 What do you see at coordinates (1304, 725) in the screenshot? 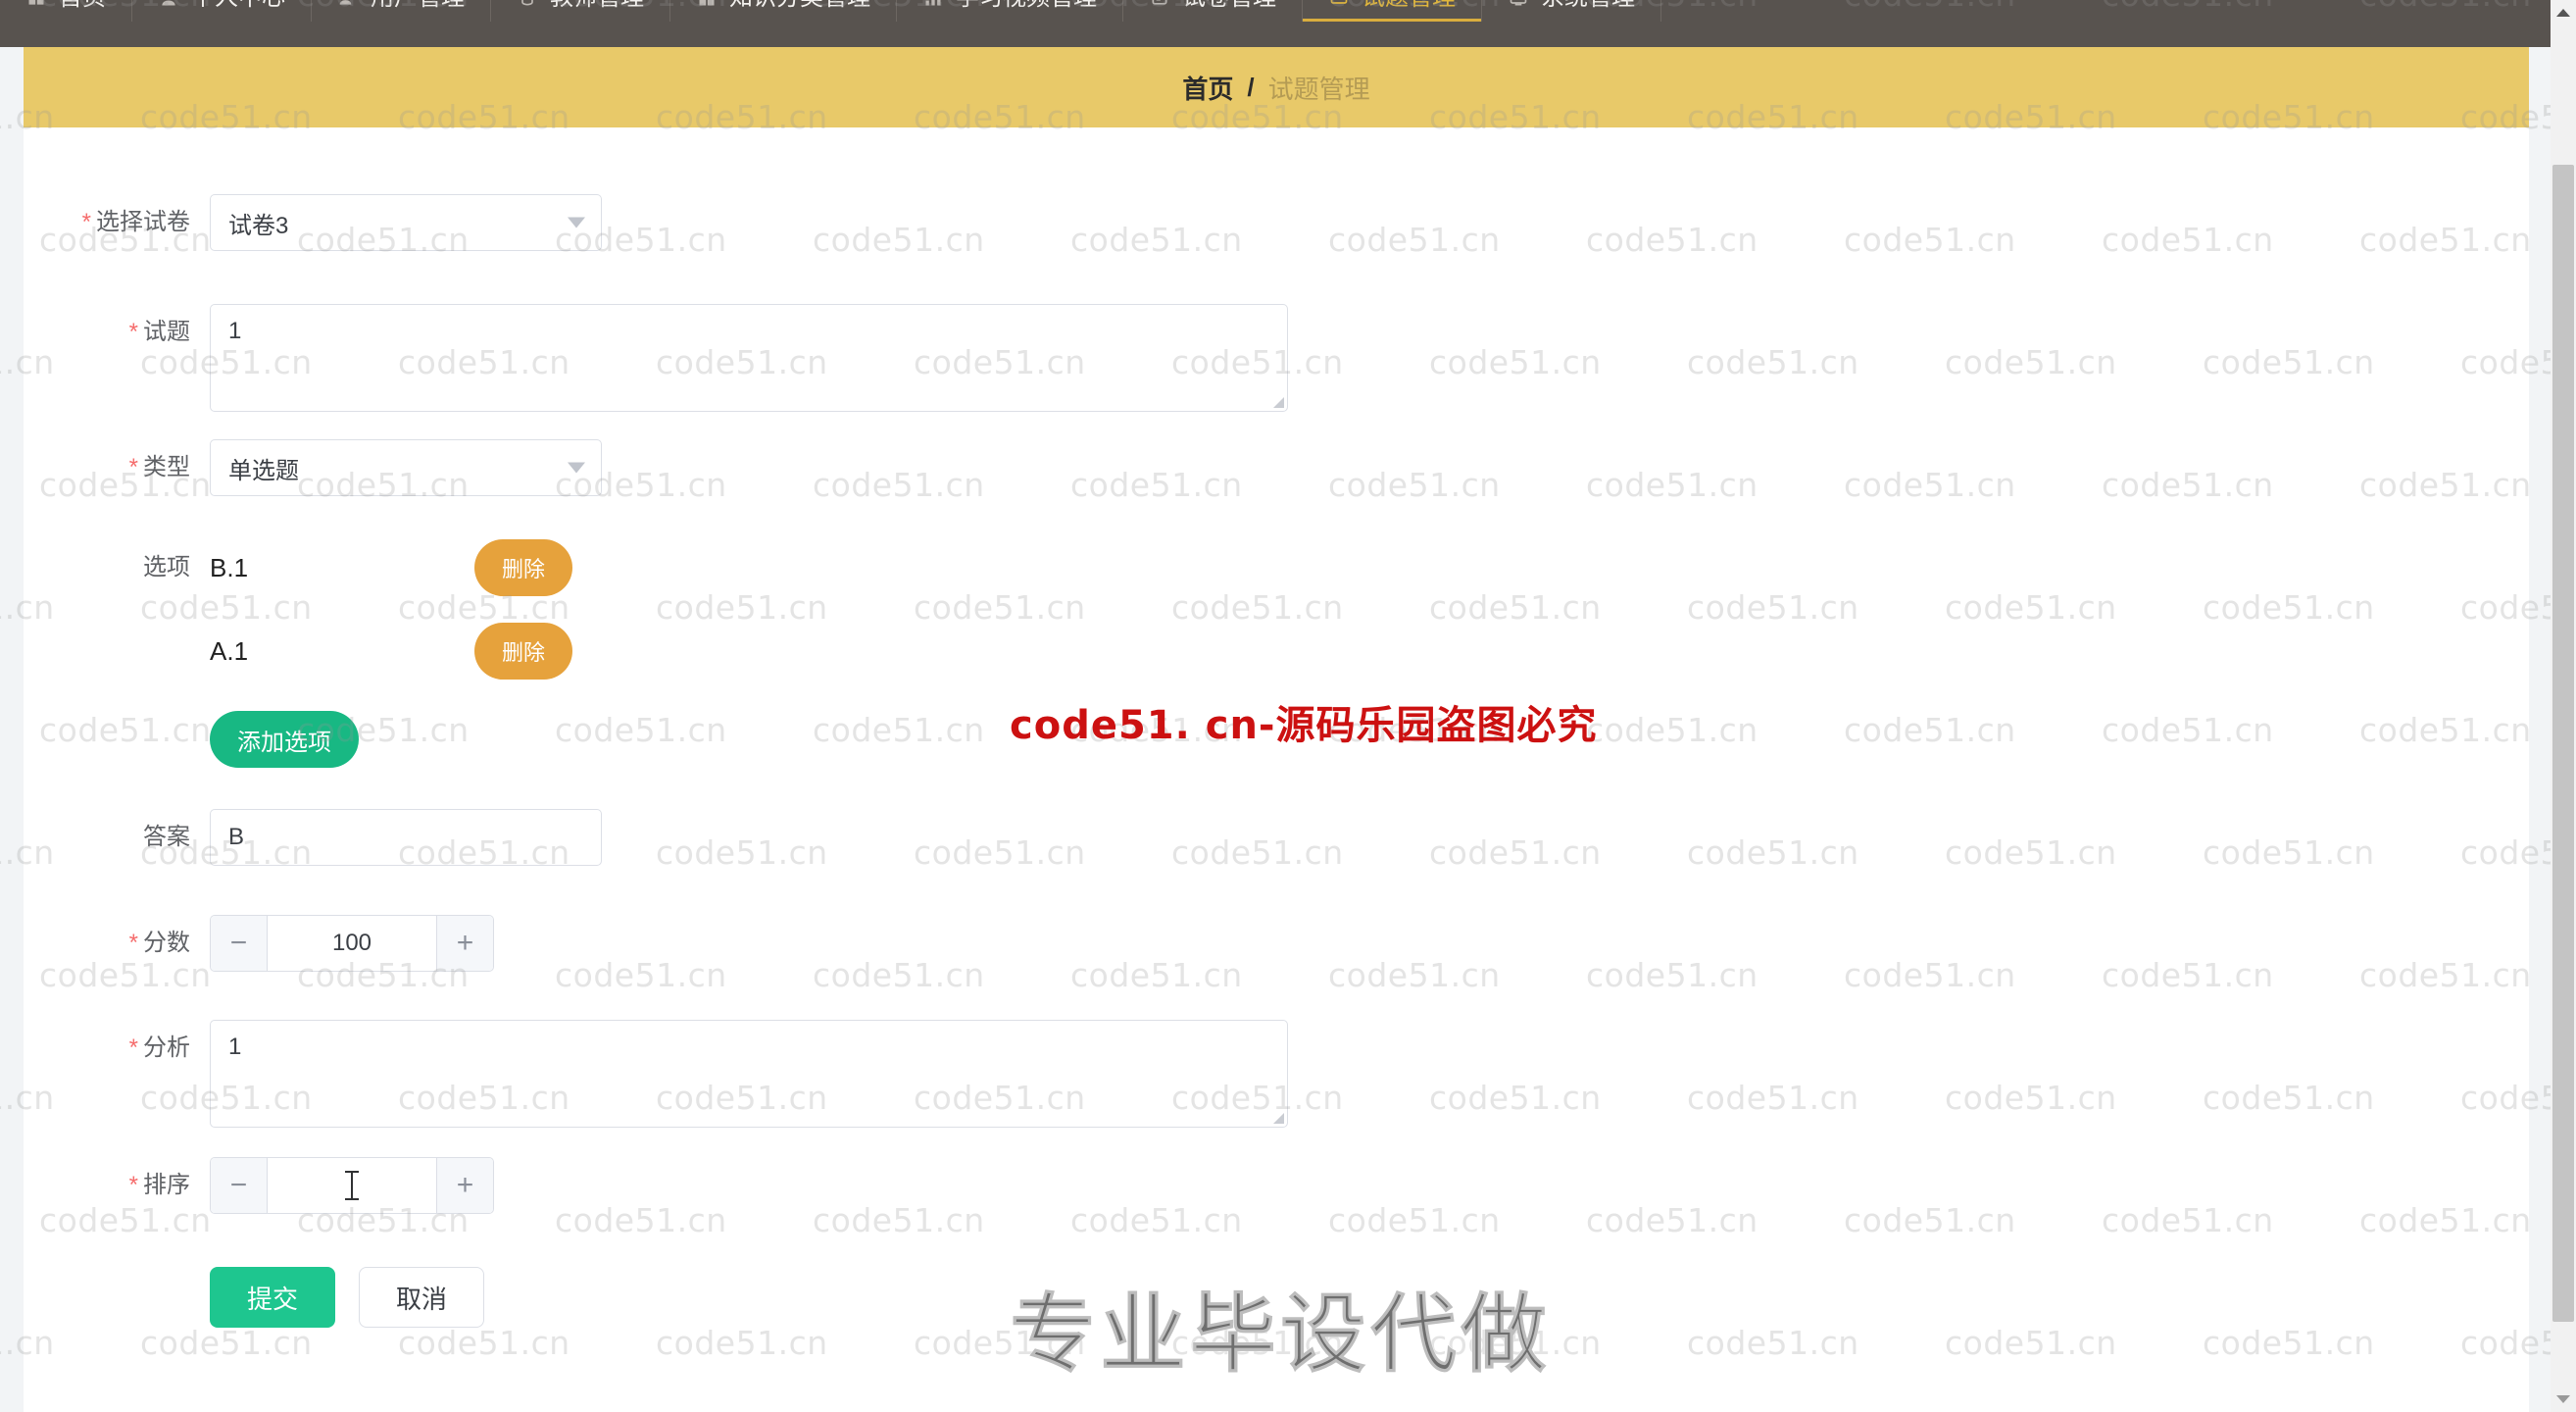
I see `watermark-red-notice: code51. cn-源码乐园盗图必究` at bounding box center [1304, 725].